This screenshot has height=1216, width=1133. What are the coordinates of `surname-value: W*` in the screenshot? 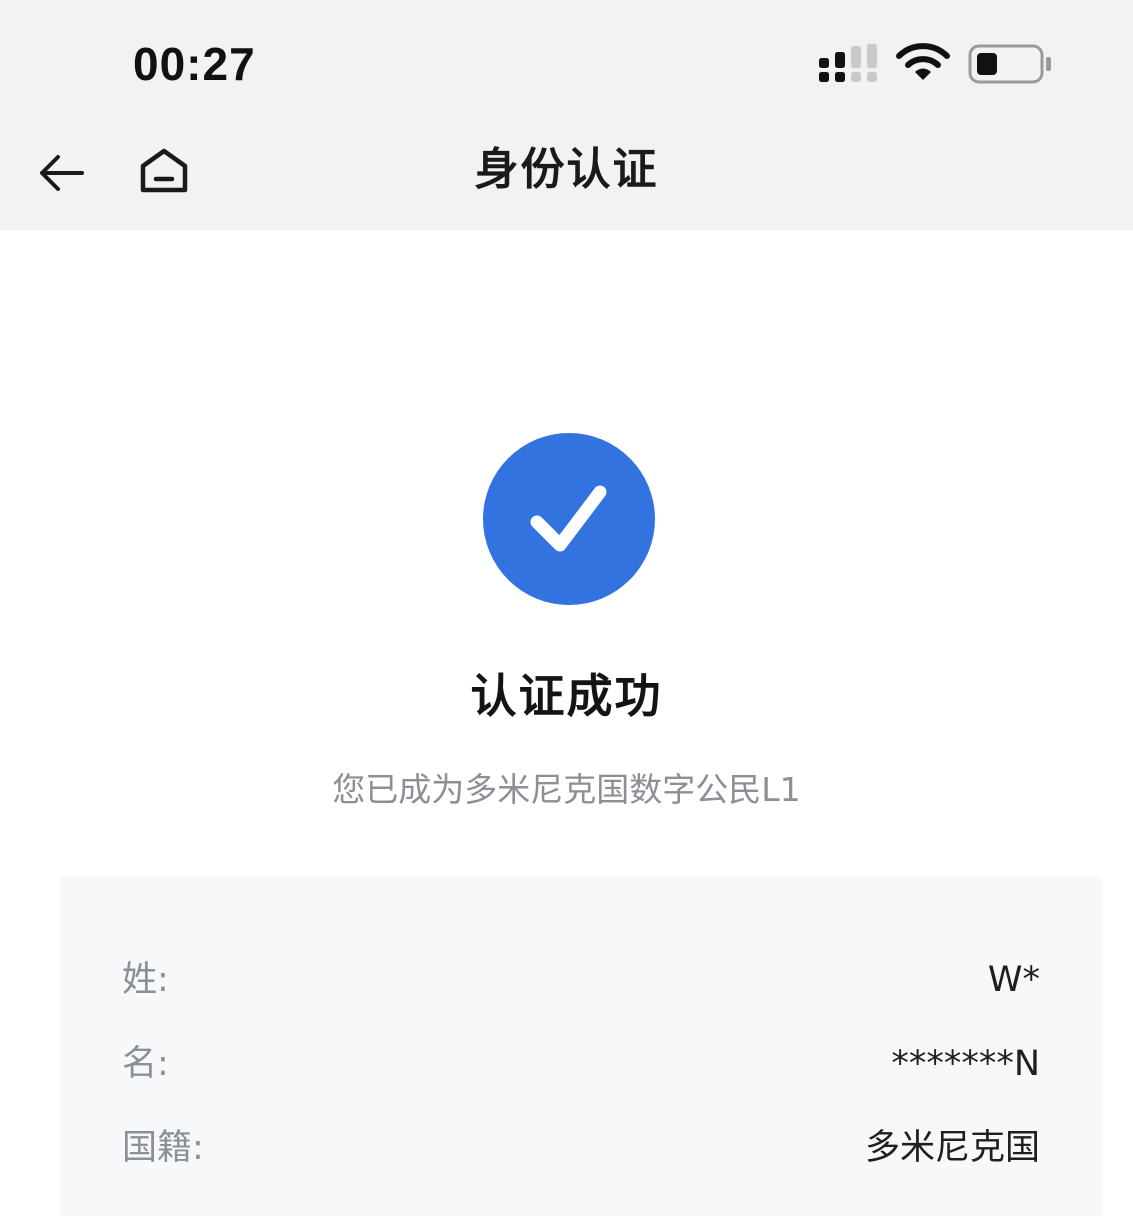 It's located at (1013, 980).